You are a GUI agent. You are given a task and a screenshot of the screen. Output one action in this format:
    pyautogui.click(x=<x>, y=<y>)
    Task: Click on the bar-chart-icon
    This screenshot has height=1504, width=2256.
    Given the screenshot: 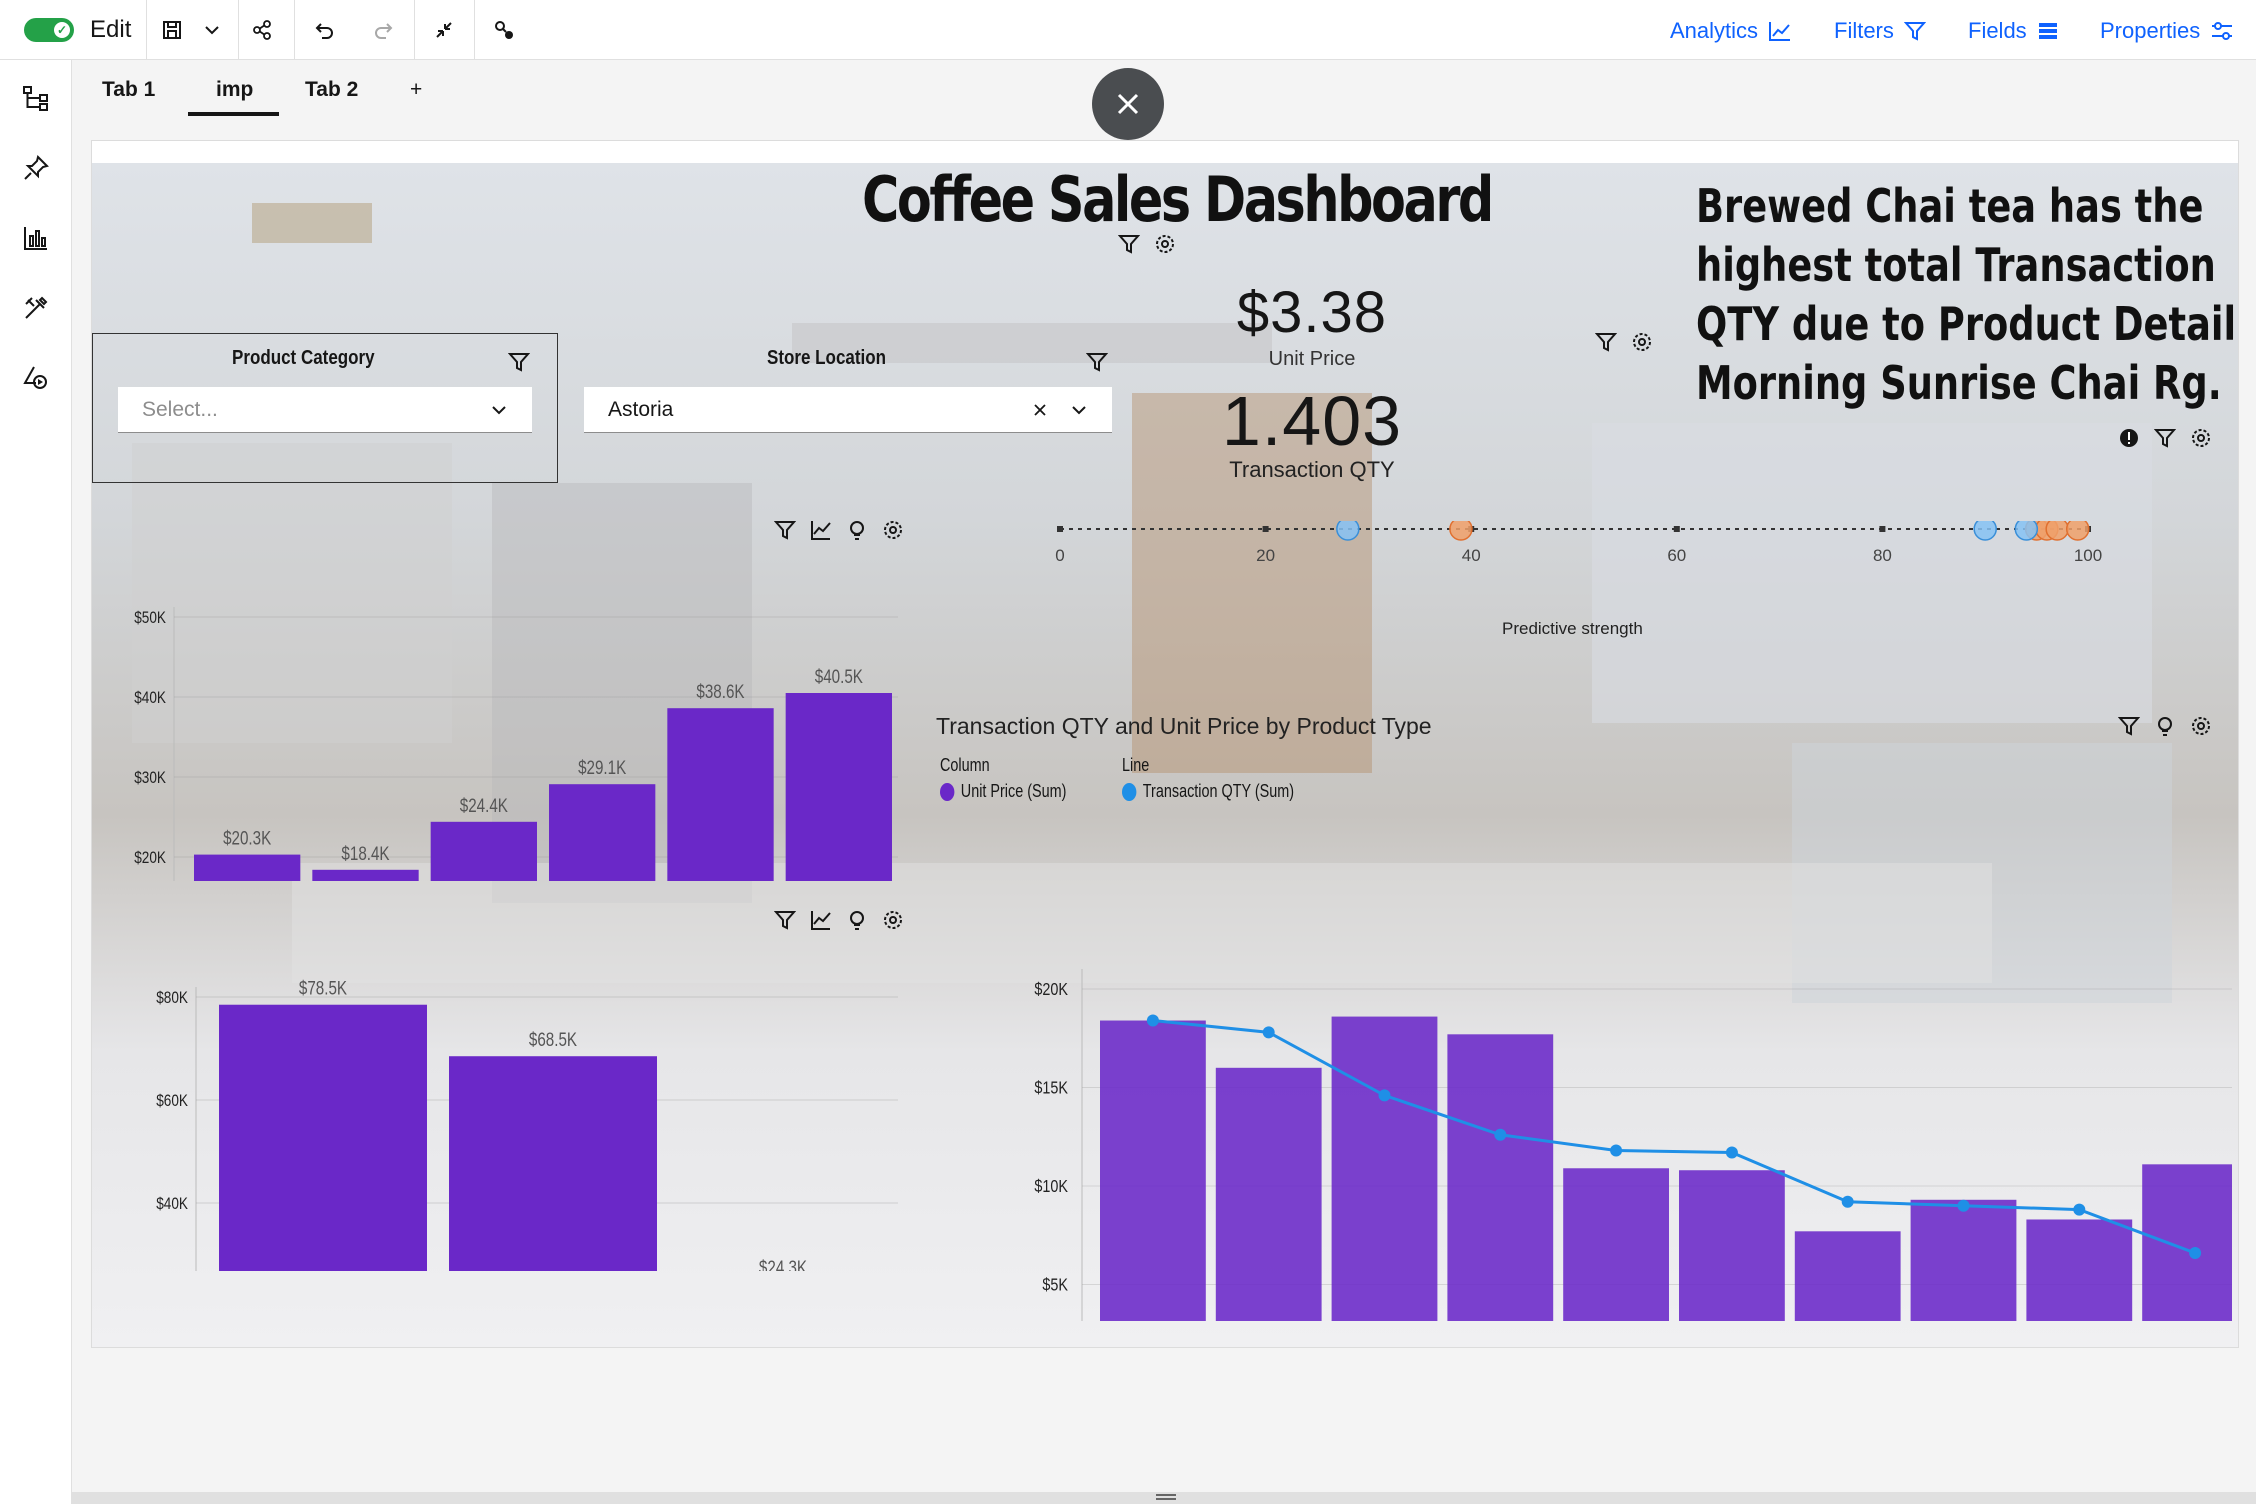 What is the action you would take?
    pyautogui.click(x=36, y=238)
    